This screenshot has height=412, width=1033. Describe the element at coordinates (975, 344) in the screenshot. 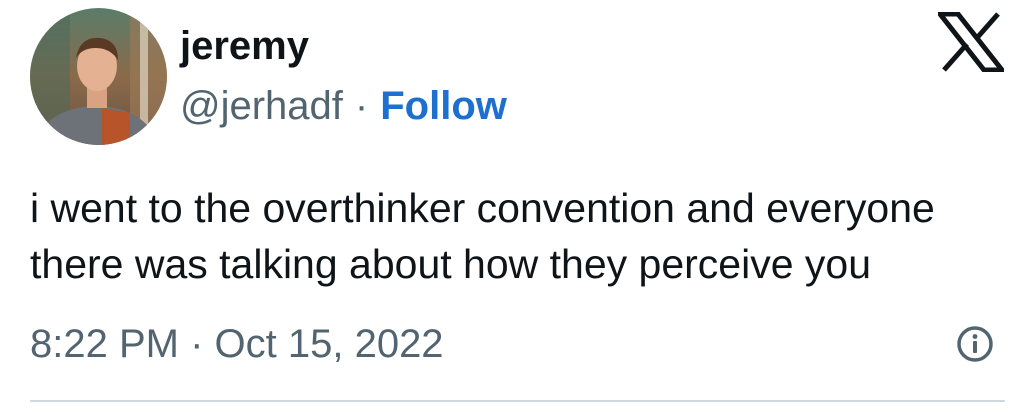

I see `info-icon` at that location.